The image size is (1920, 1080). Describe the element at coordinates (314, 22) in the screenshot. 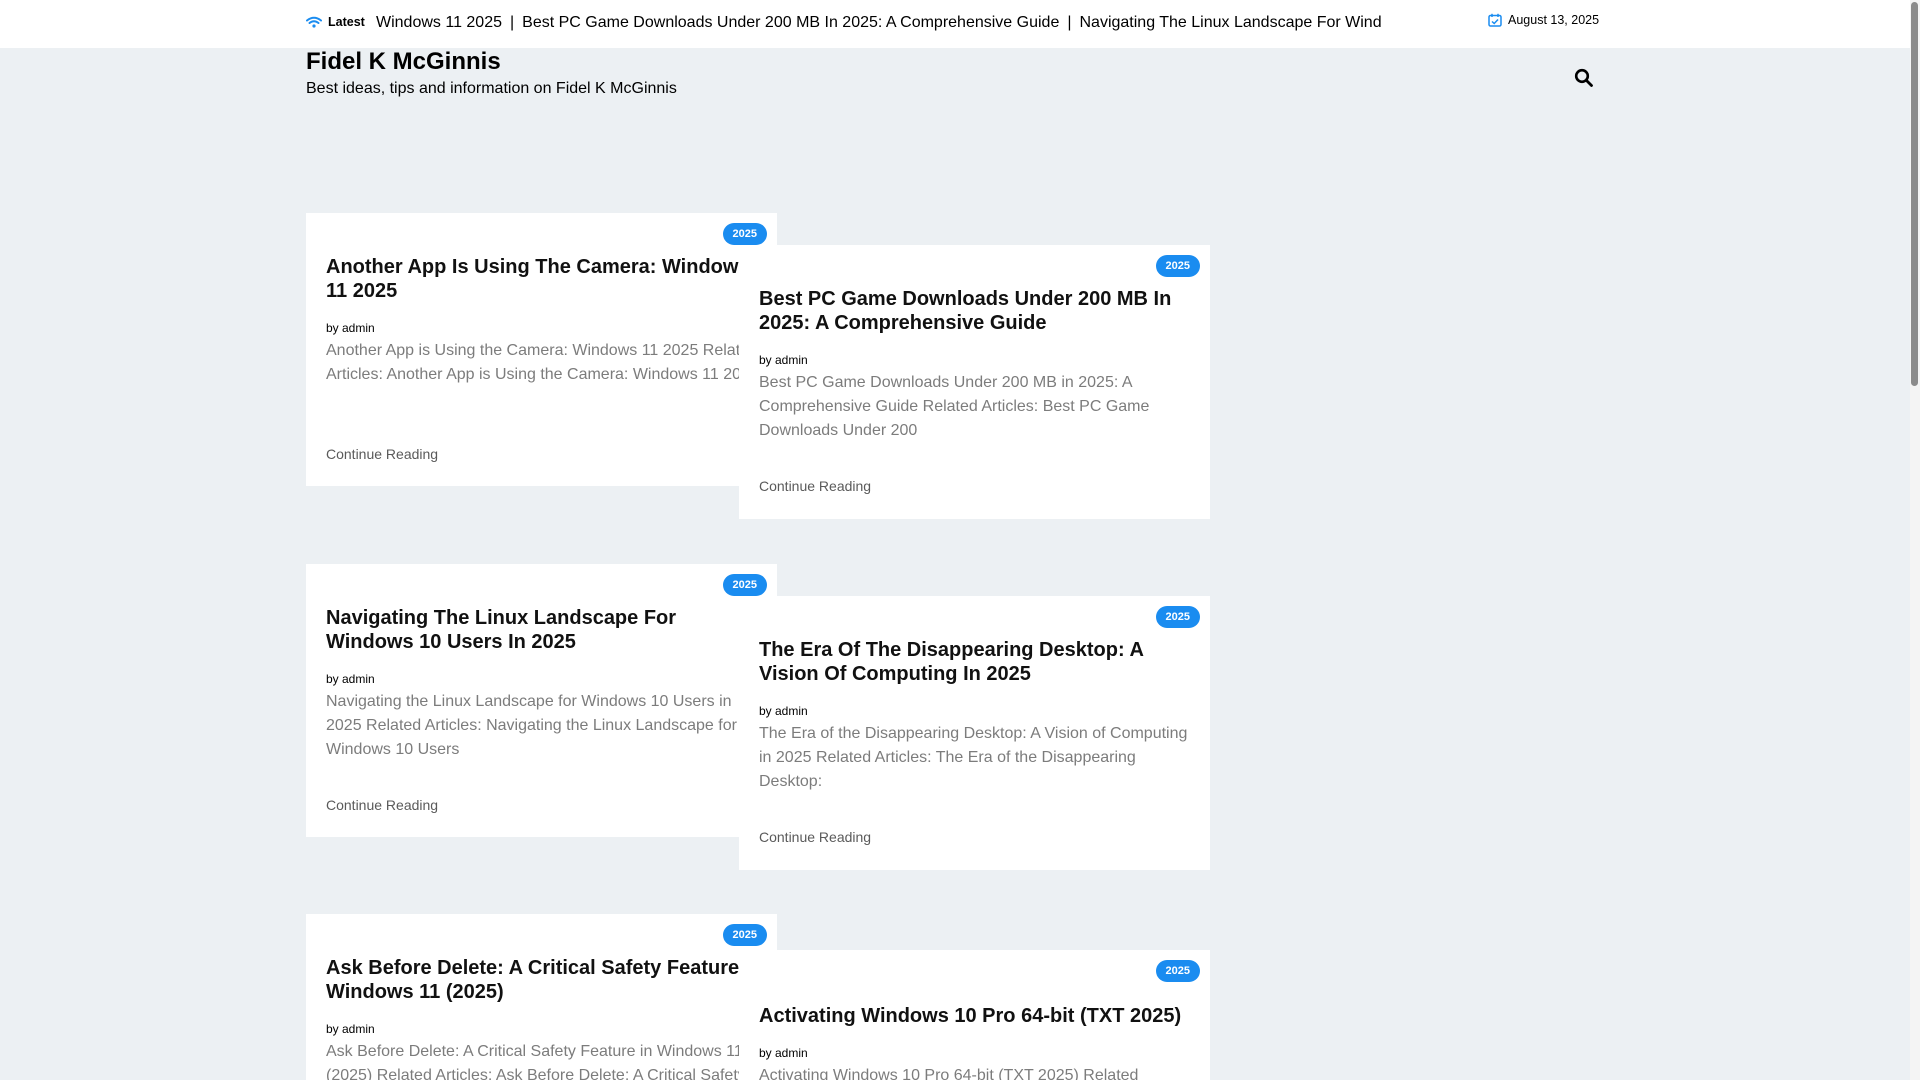

I see `wifi-icon` at that location.